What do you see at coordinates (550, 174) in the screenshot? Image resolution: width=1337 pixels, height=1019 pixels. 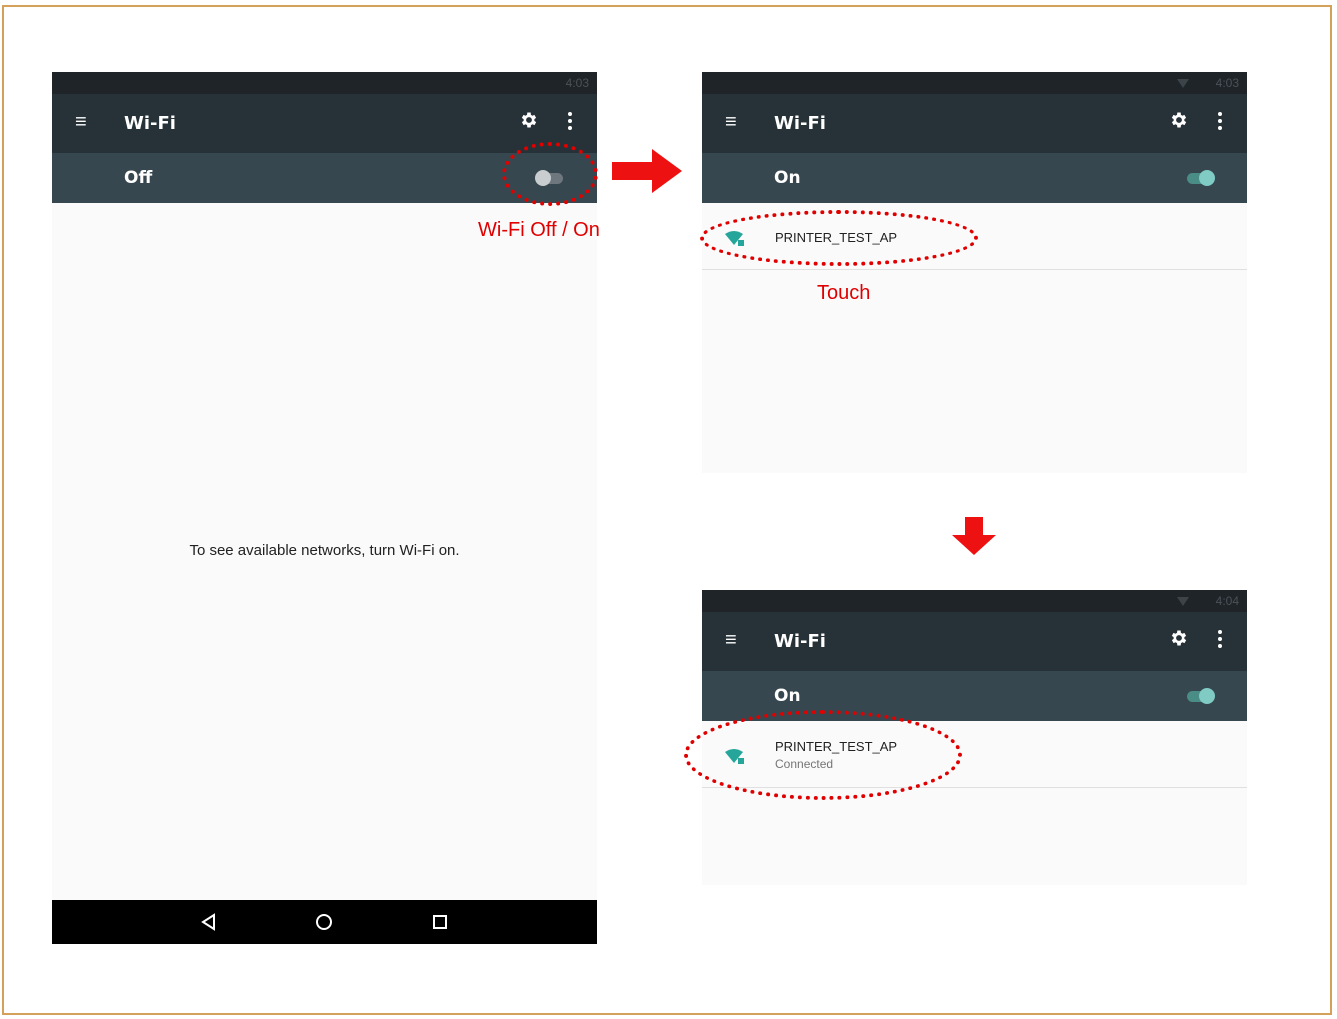 I see `toggle-highlight` at bounding box center [550, 174].